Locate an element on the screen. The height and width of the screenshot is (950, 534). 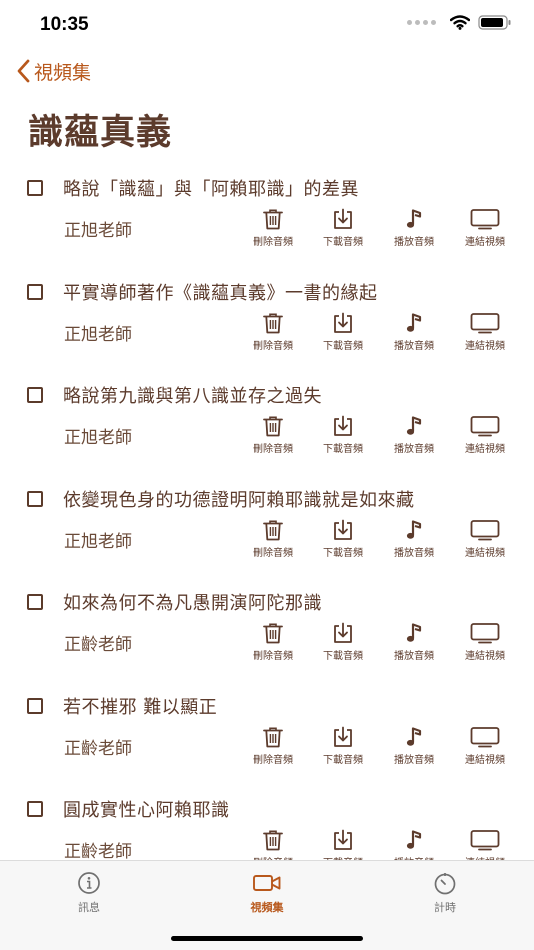
item-title: 平實導師著作《識蘊真義》一書的緣起 is located at coordinates (220, 293).